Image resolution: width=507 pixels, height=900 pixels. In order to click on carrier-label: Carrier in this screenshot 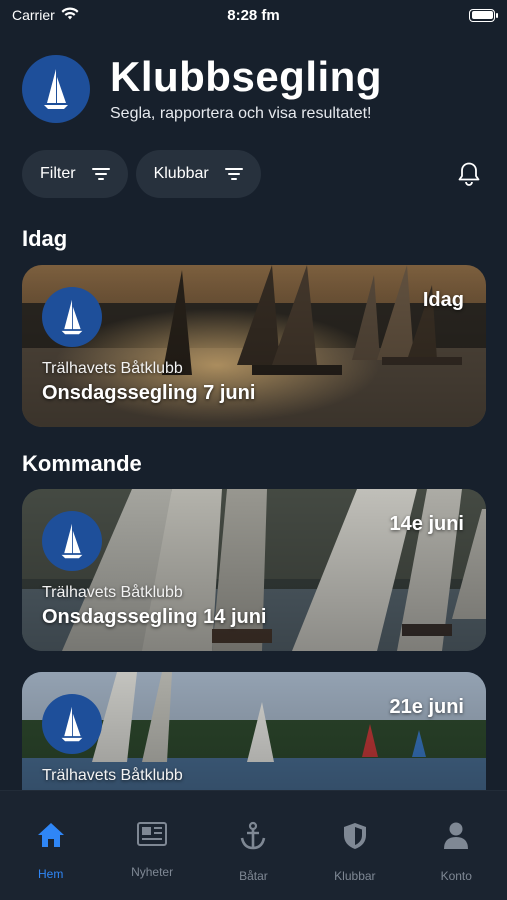, I will do `click(33, 15)`.